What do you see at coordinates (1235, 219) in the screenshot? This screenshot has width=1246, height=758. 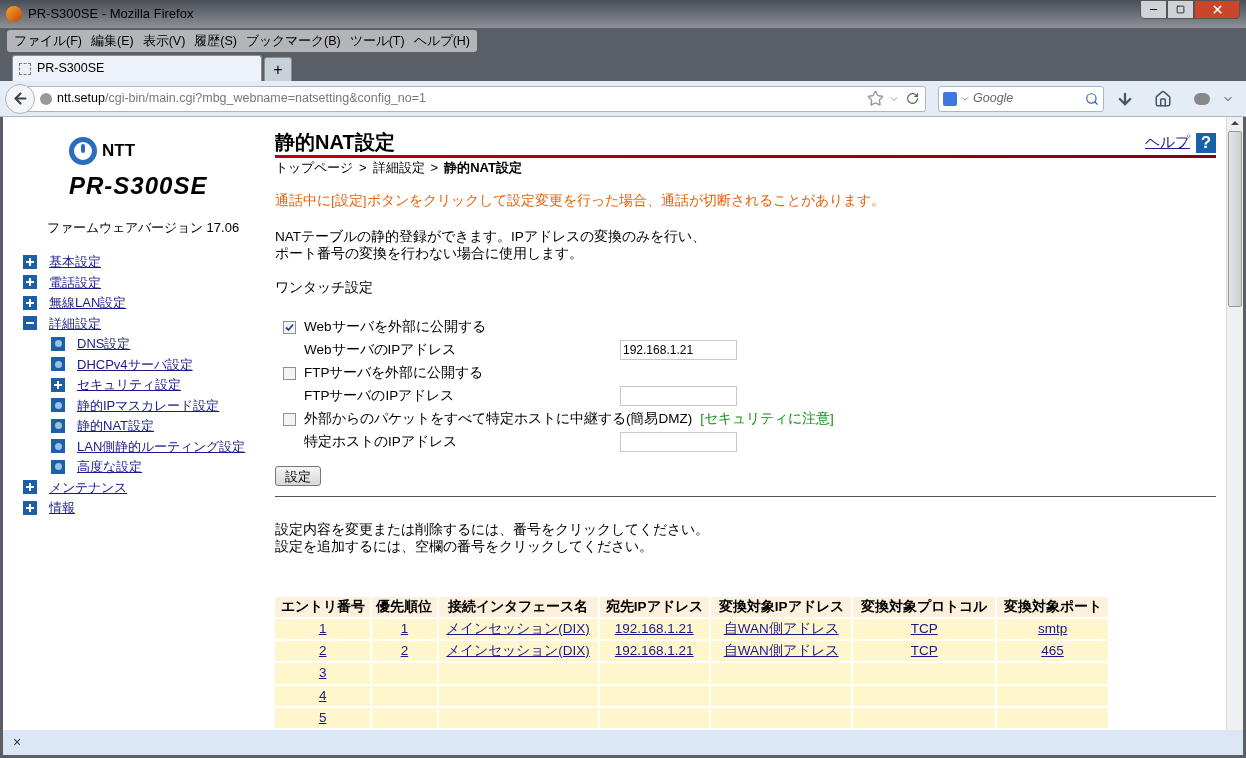 I see `scroll-thumb` at bounding box center [1235, 219].